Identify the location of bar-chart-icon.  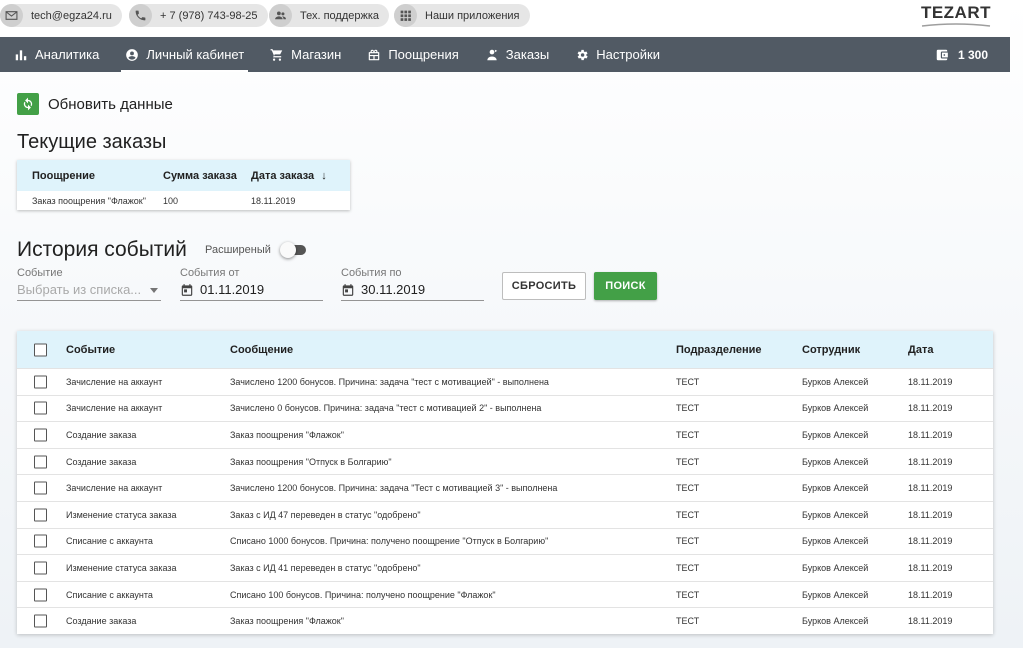
(21, 54).